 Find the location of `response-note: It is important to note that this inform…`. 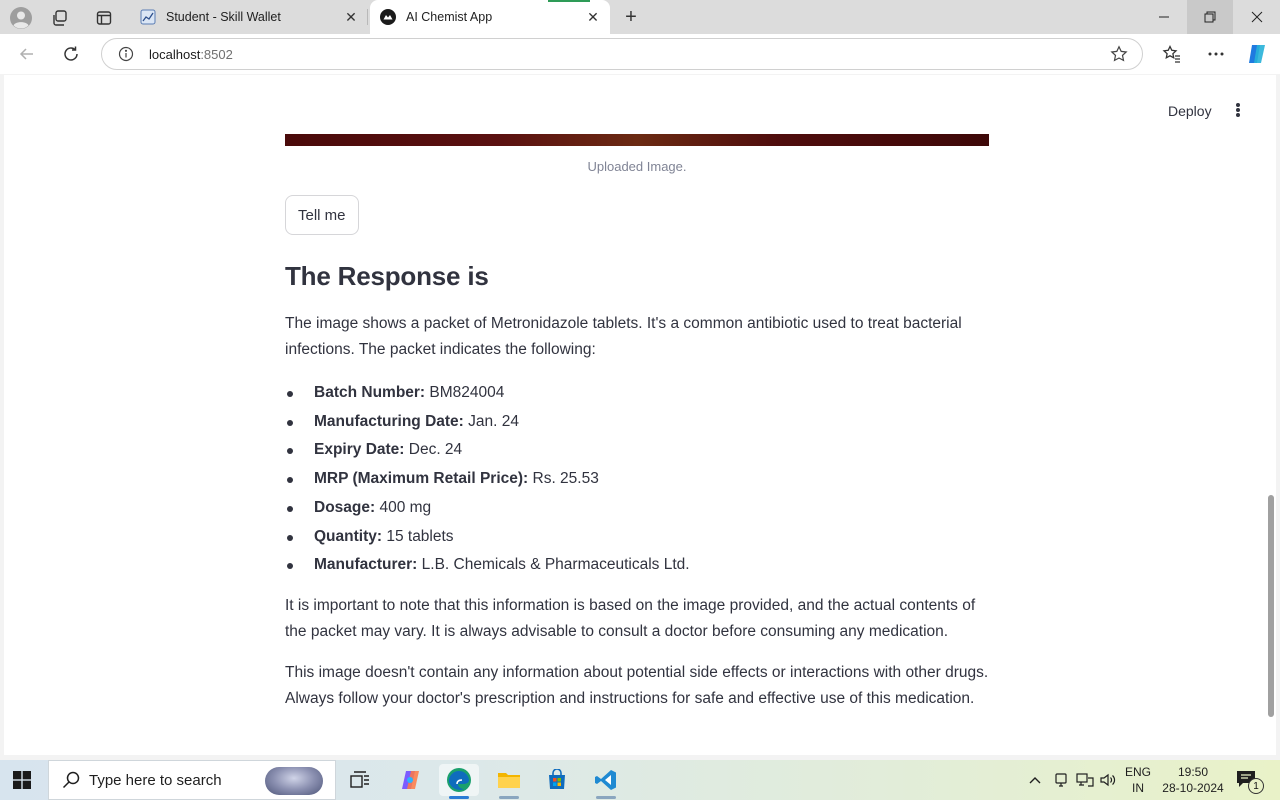

response-note: It is important to note that this inform… is located at coordinates (630, 618).